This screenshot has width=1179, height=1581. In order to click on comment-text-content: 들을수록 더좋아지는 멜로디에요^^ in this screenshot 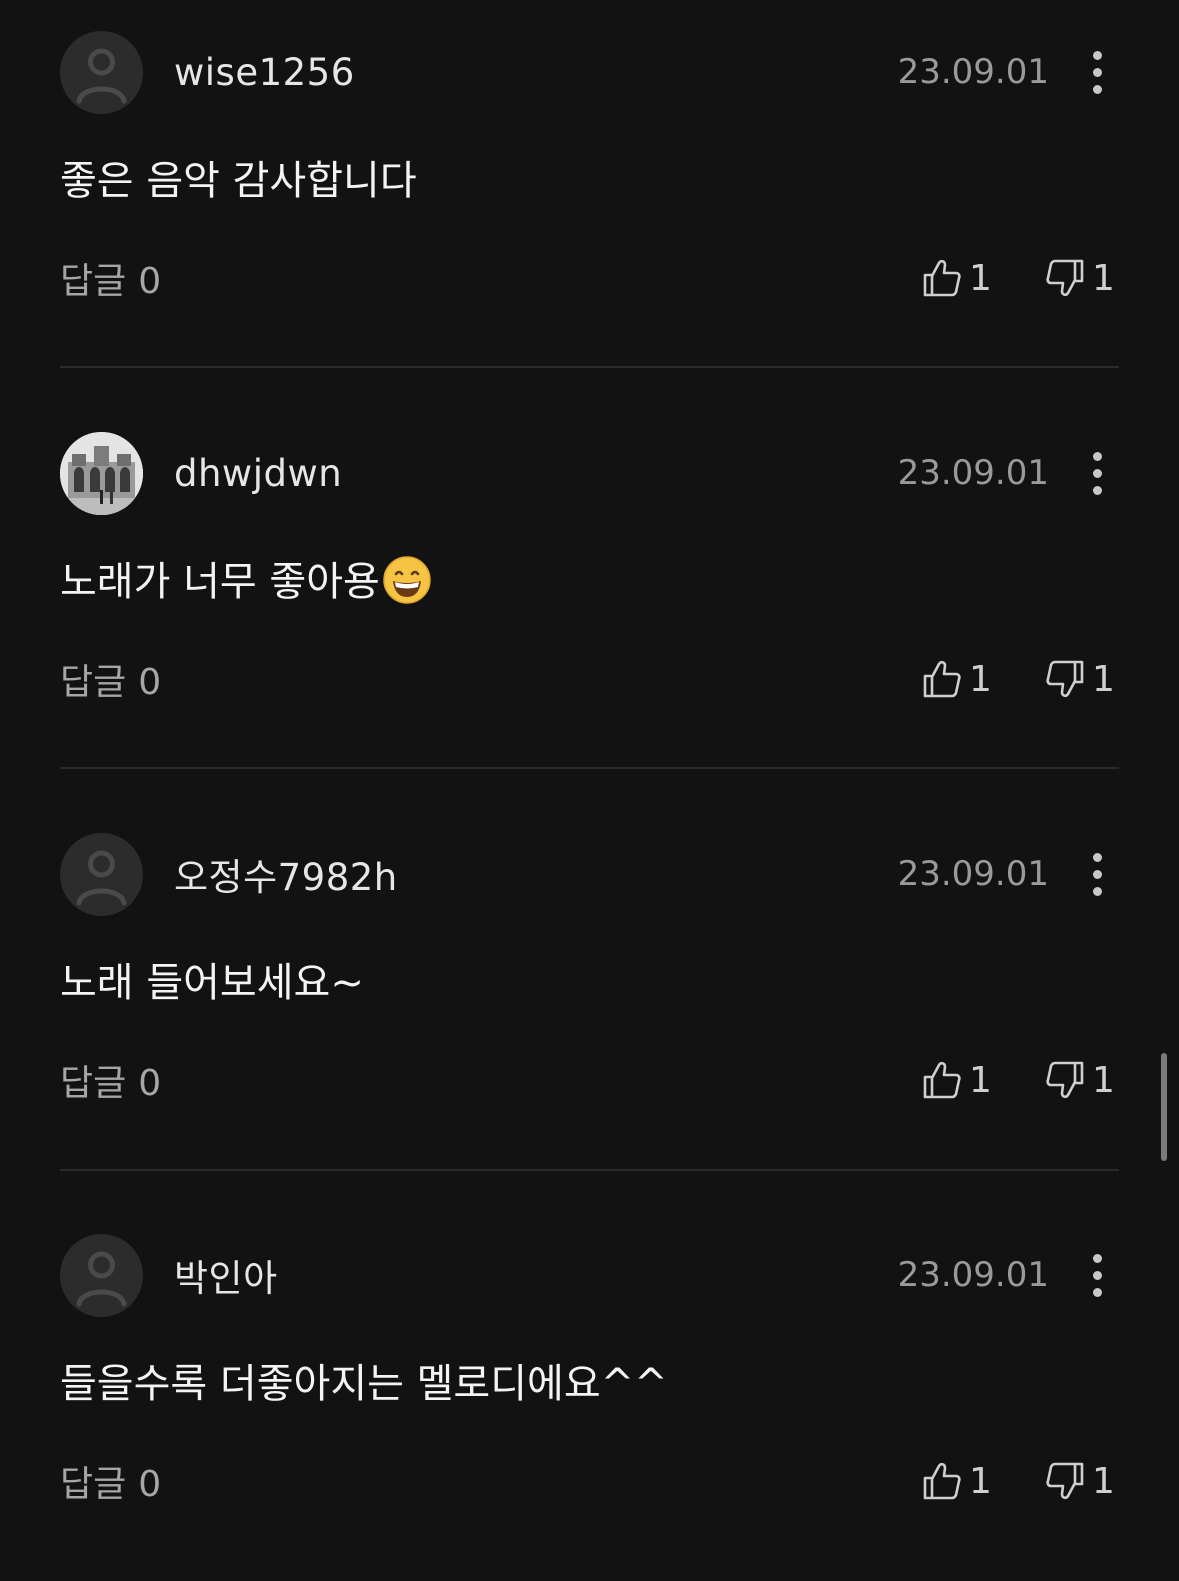, I will do `click(364, 1384)`.